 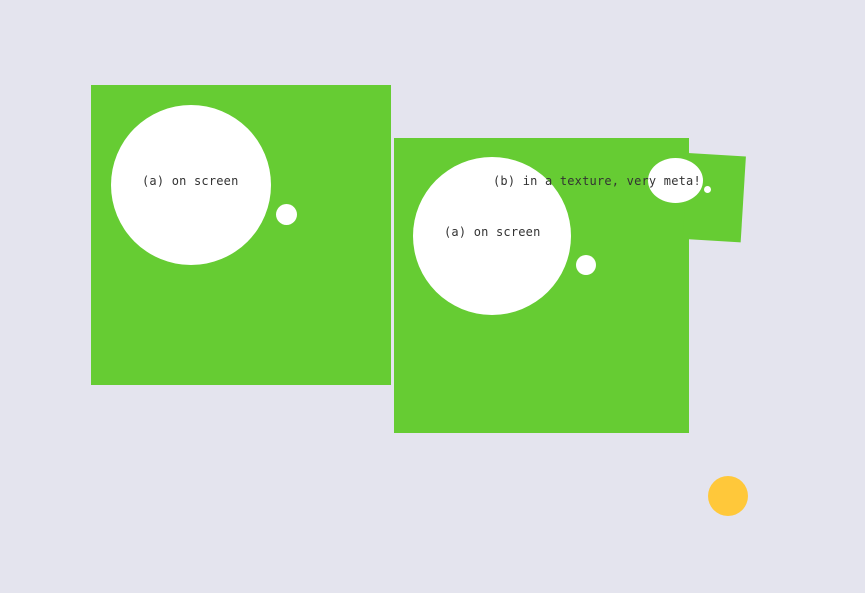 I want to click on meta-small-bubble, so click(x=707, y=189).